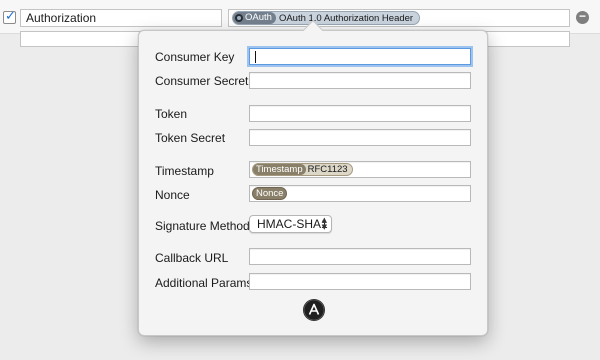  I want to click on timestamp-token: Timestamp RFC1123, so click(302, 169).